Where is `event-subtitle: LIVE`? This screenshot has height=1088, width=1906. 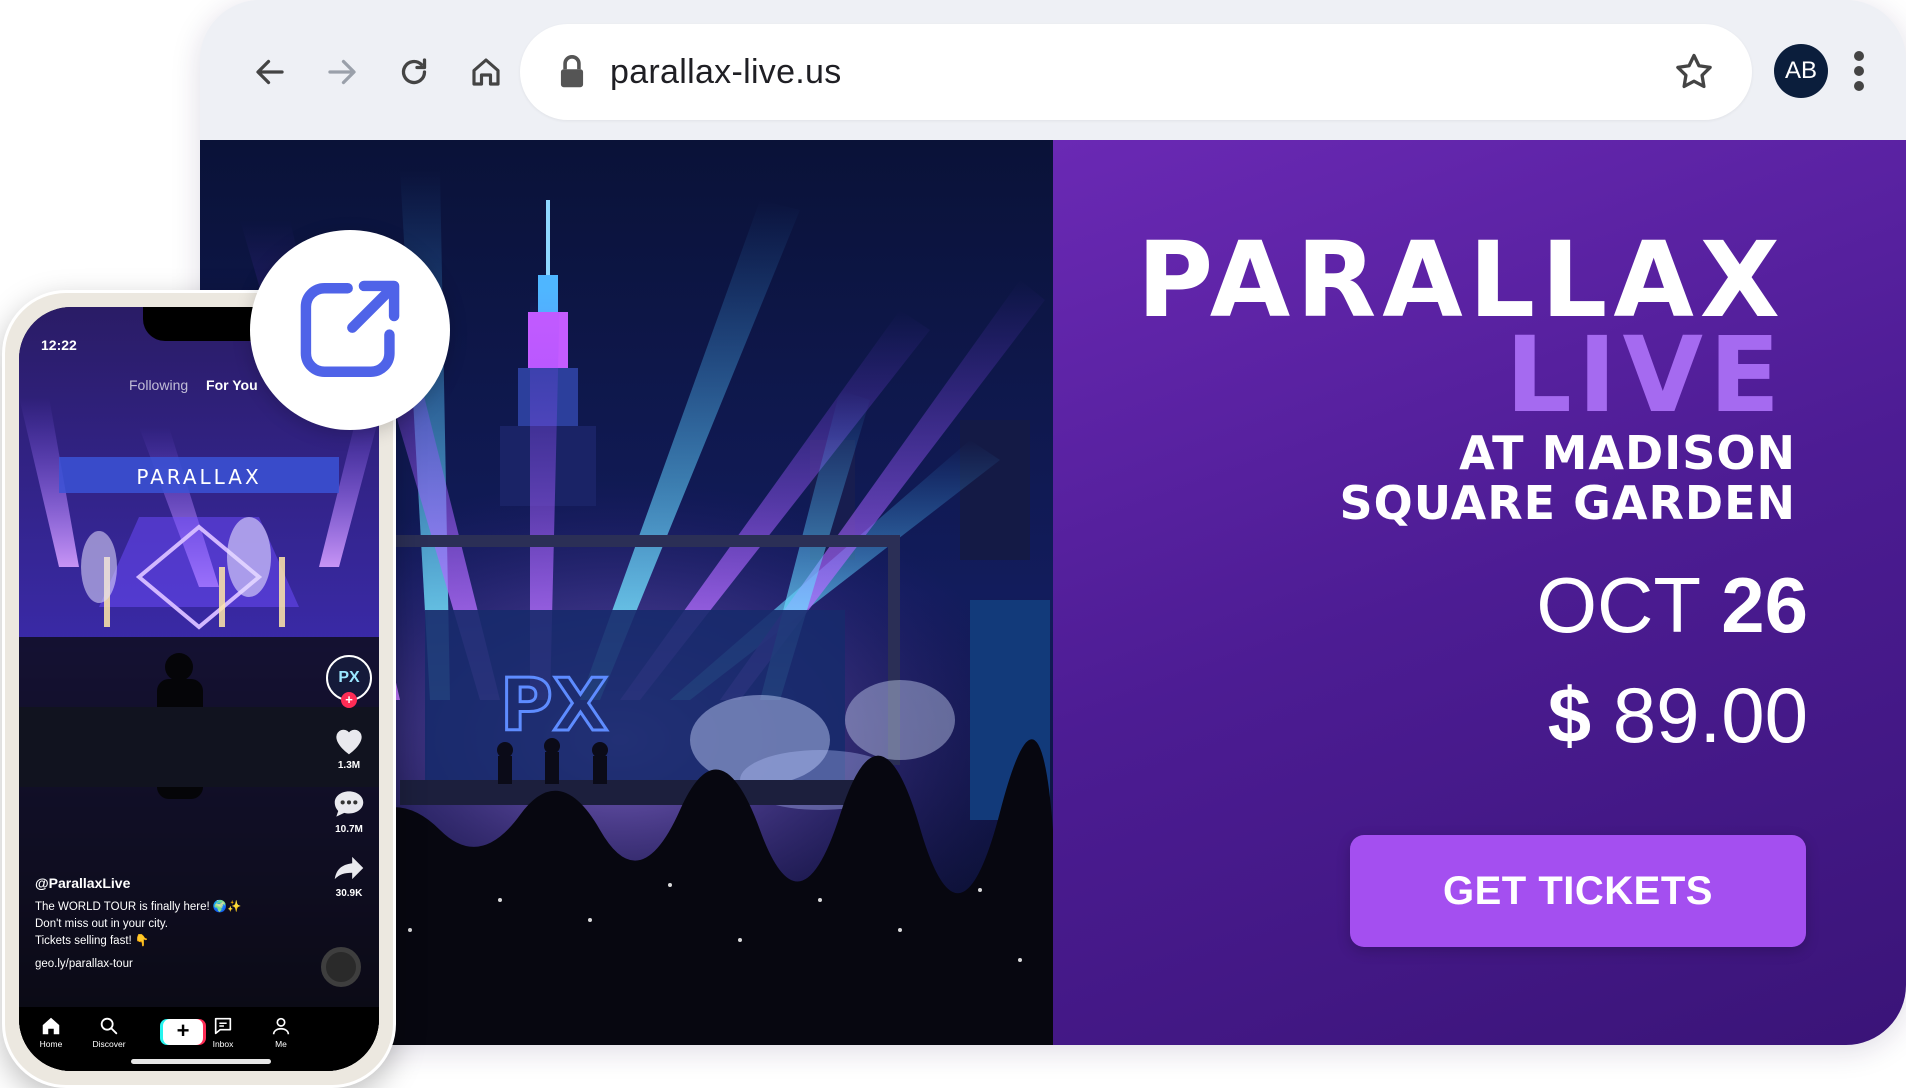
event-subtitle: LIVE is located at coordinates (1645, 375).